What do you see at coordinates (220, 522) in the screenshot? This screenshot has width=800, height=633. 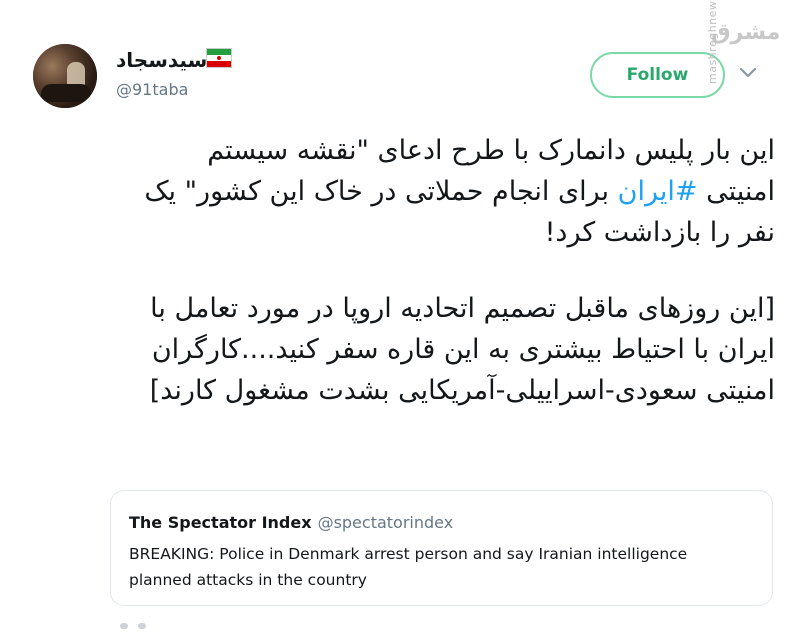 I see `quoted-name: The Spectator Index` at bounding box center [220, 522].